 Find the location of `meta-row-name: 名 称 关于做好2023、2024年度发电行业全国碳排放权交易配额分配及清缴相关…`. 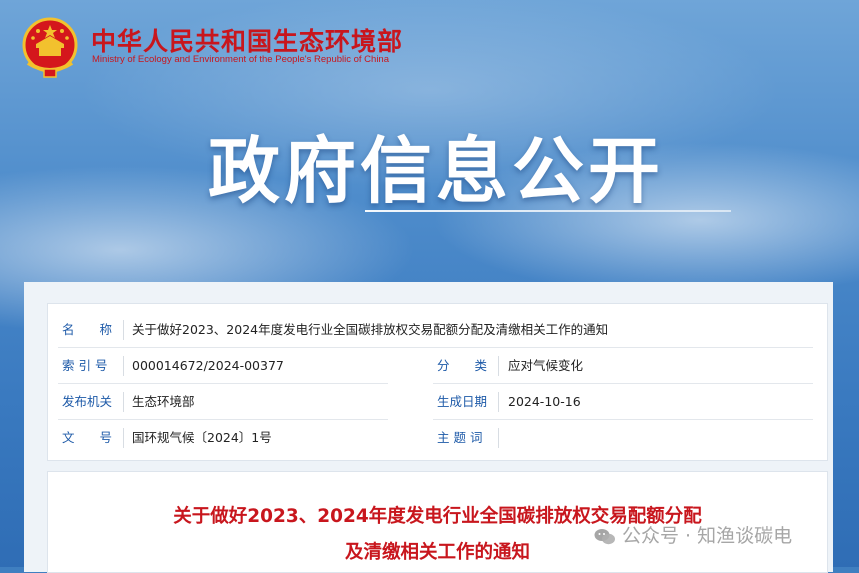

meta-row-name: 名 称 关于做好2023、2024年度发电行业全国碳排放权交易配额分配及清缴相关… is located at coordinates (437, 329).